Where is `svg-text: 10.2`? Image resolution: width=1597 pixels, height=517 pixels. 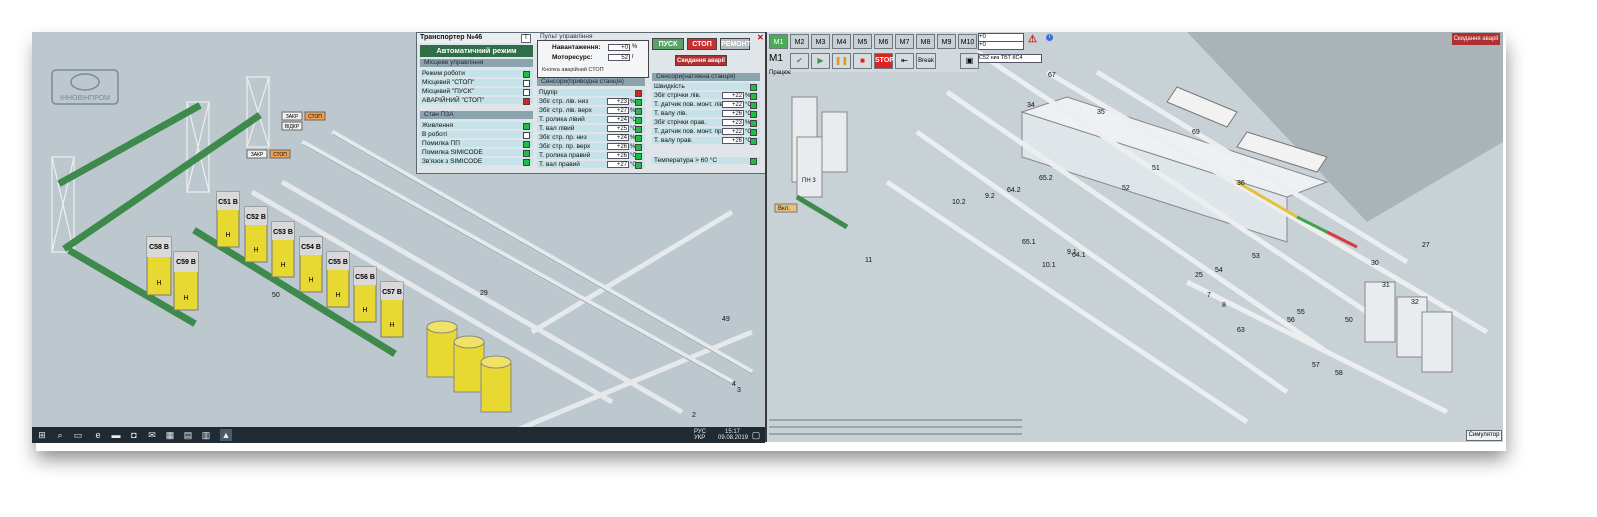
svg-text: 10.2 is located at coordinates (959, 202).